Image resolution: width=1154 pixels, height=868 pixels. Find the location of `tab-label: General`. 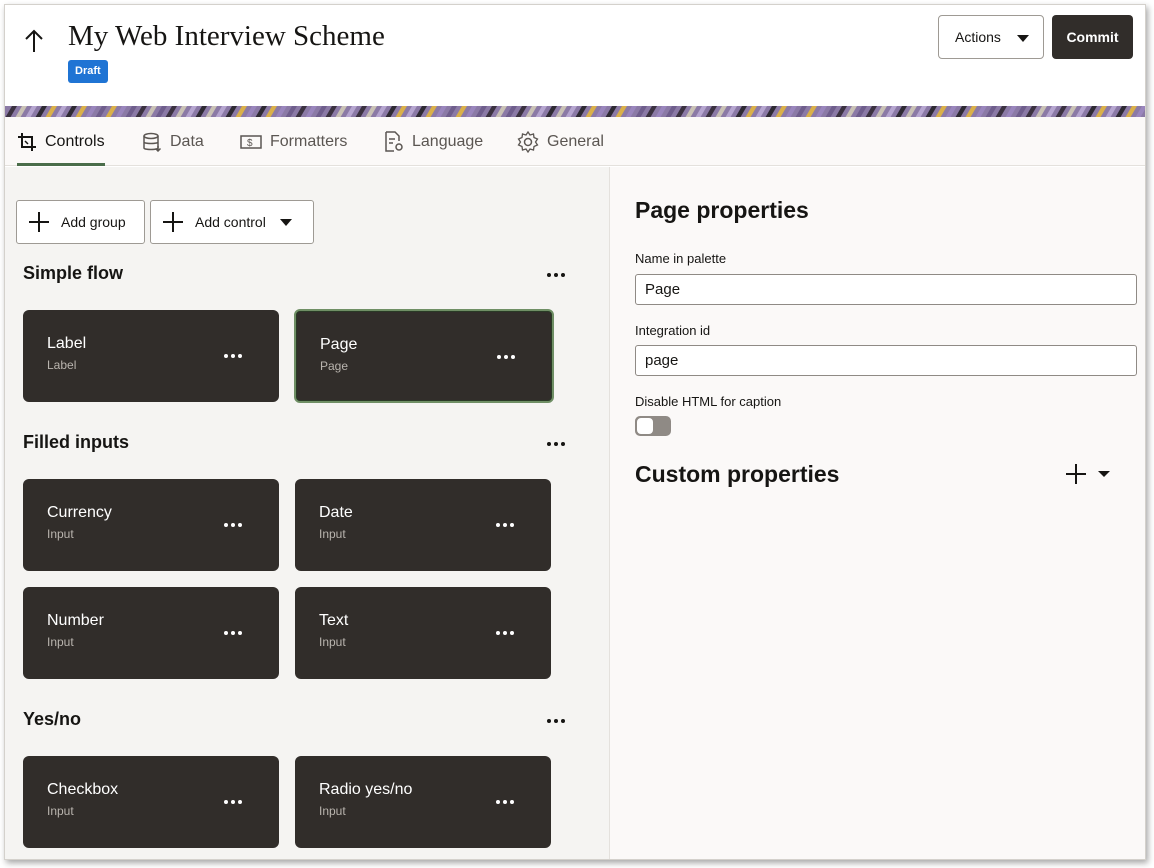

tab-label: General is located at coordinates (575, 141).